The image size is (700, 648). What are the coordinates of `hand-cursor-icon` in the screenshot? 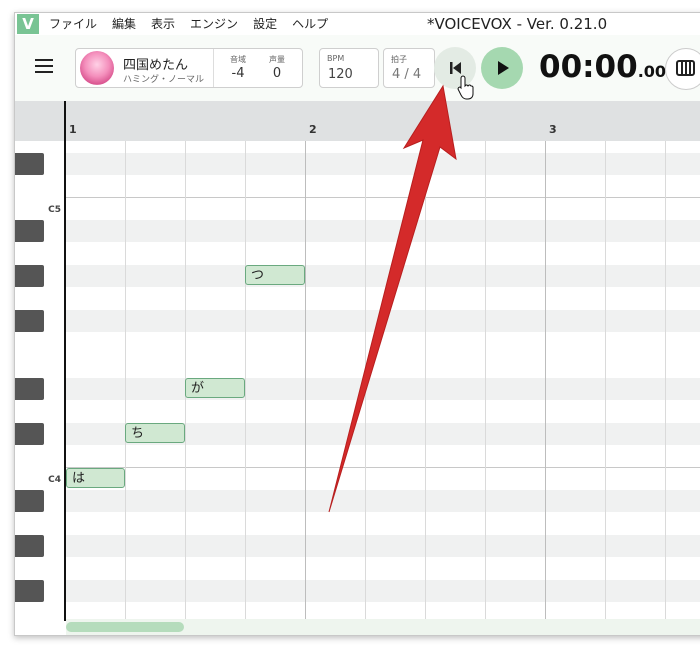 It's located at (465, 87).